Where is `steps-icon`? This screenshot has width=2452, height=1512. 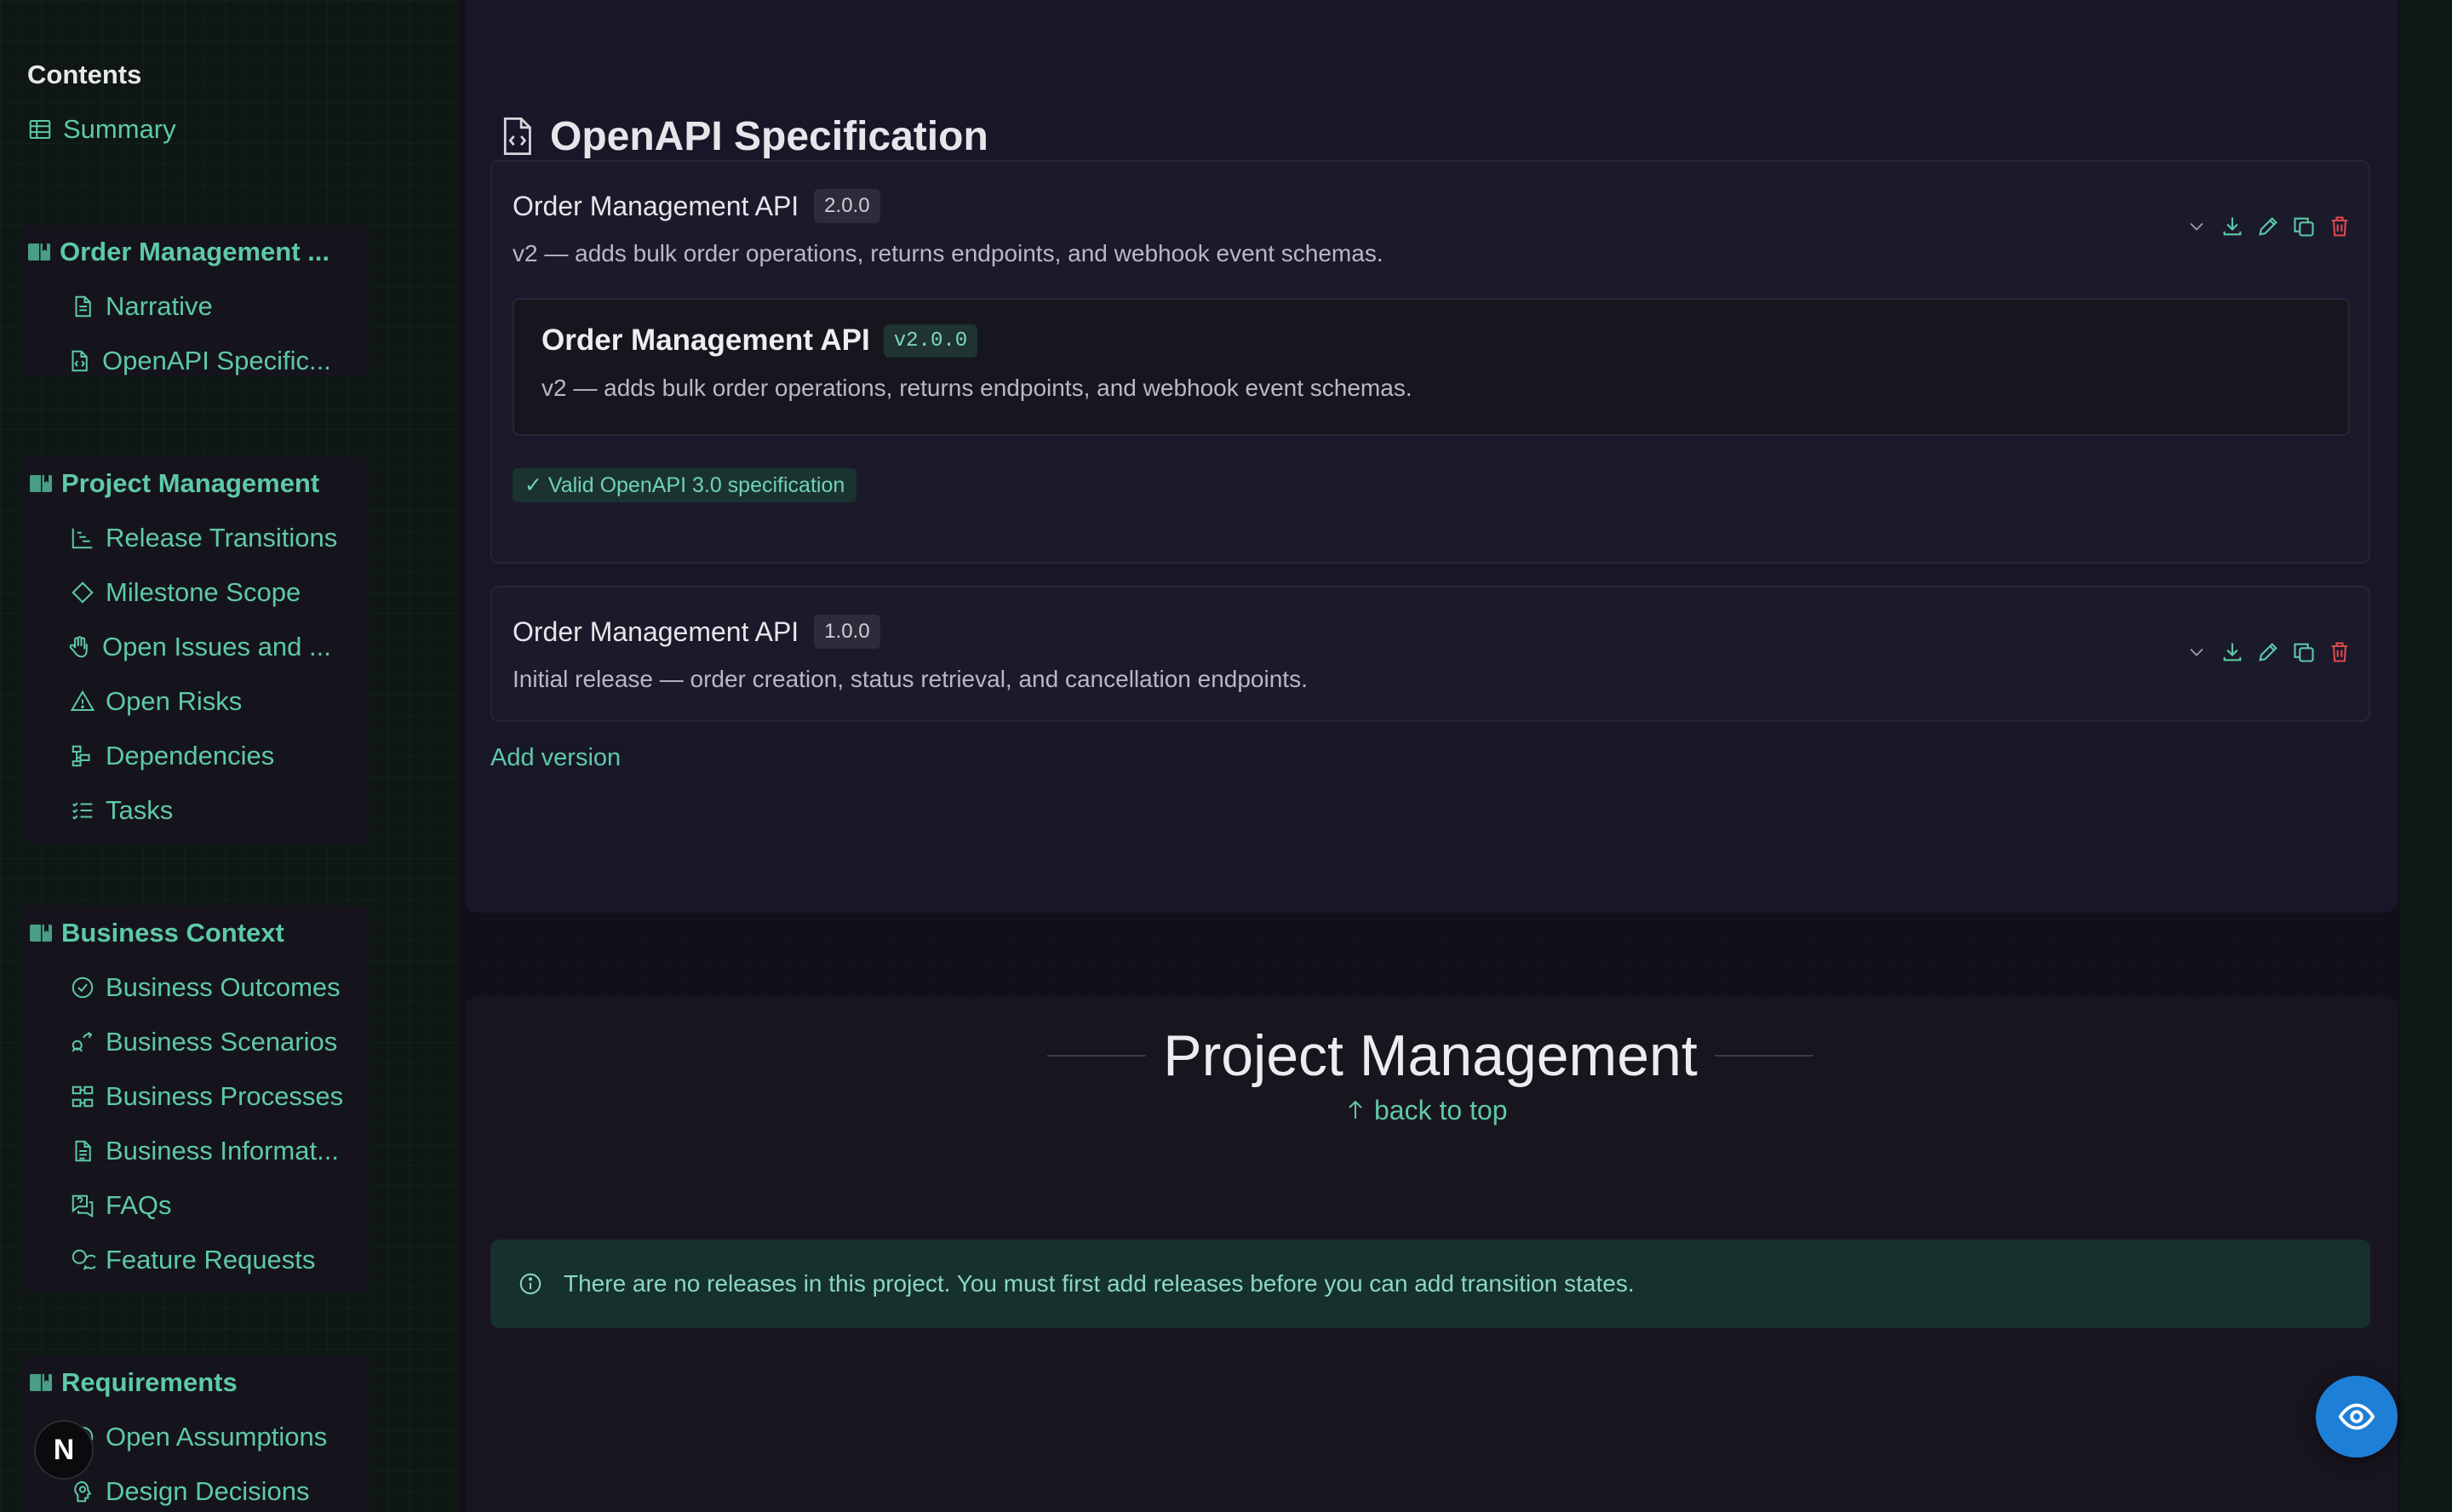
steps-icon is located at coordinates (82, 538).